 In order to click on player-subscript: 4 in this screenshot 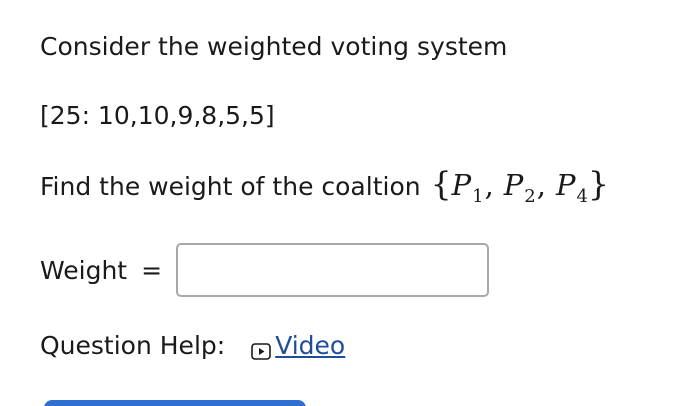, I will do `click(582, 196)`.